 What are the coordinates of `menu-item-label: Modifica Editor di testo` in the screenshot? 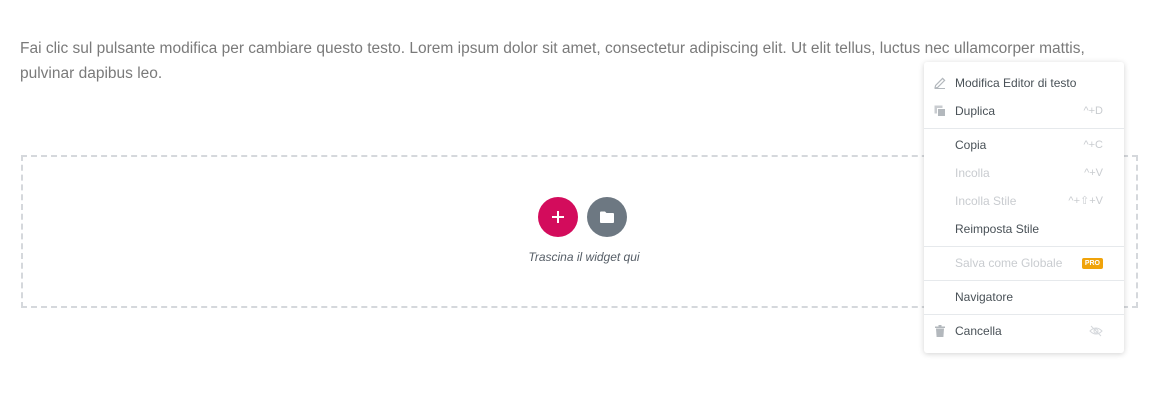 It's located at (1016, 83).